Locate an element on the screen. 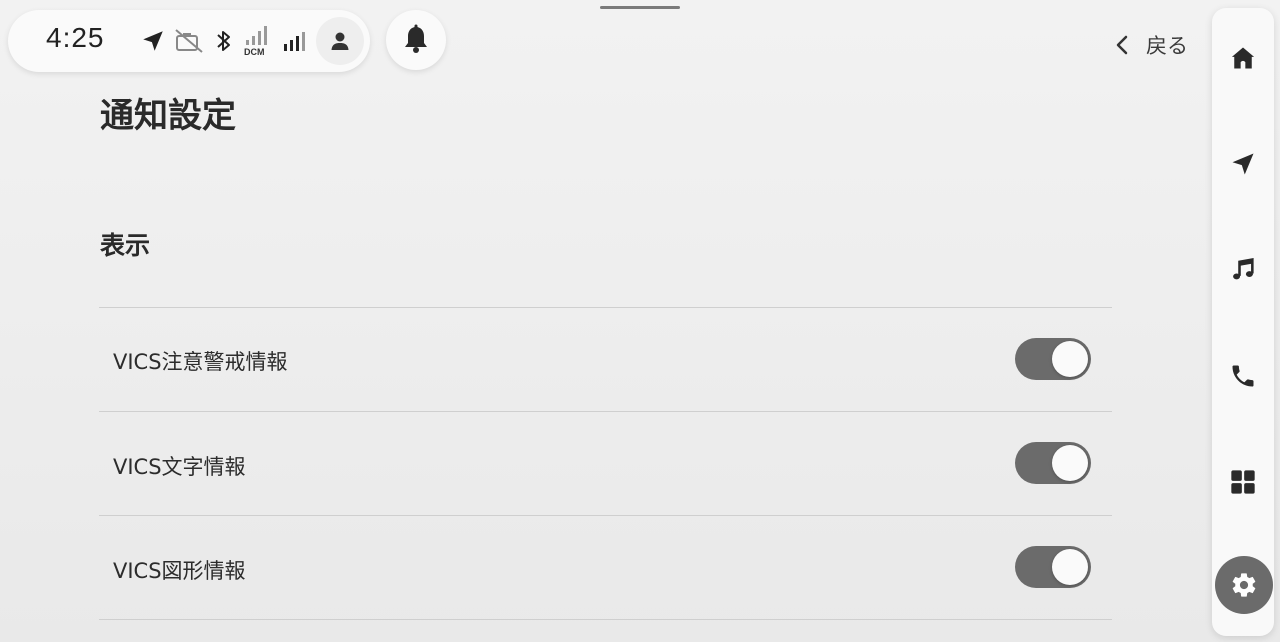  user-icon is located at coordinates (340, 41).